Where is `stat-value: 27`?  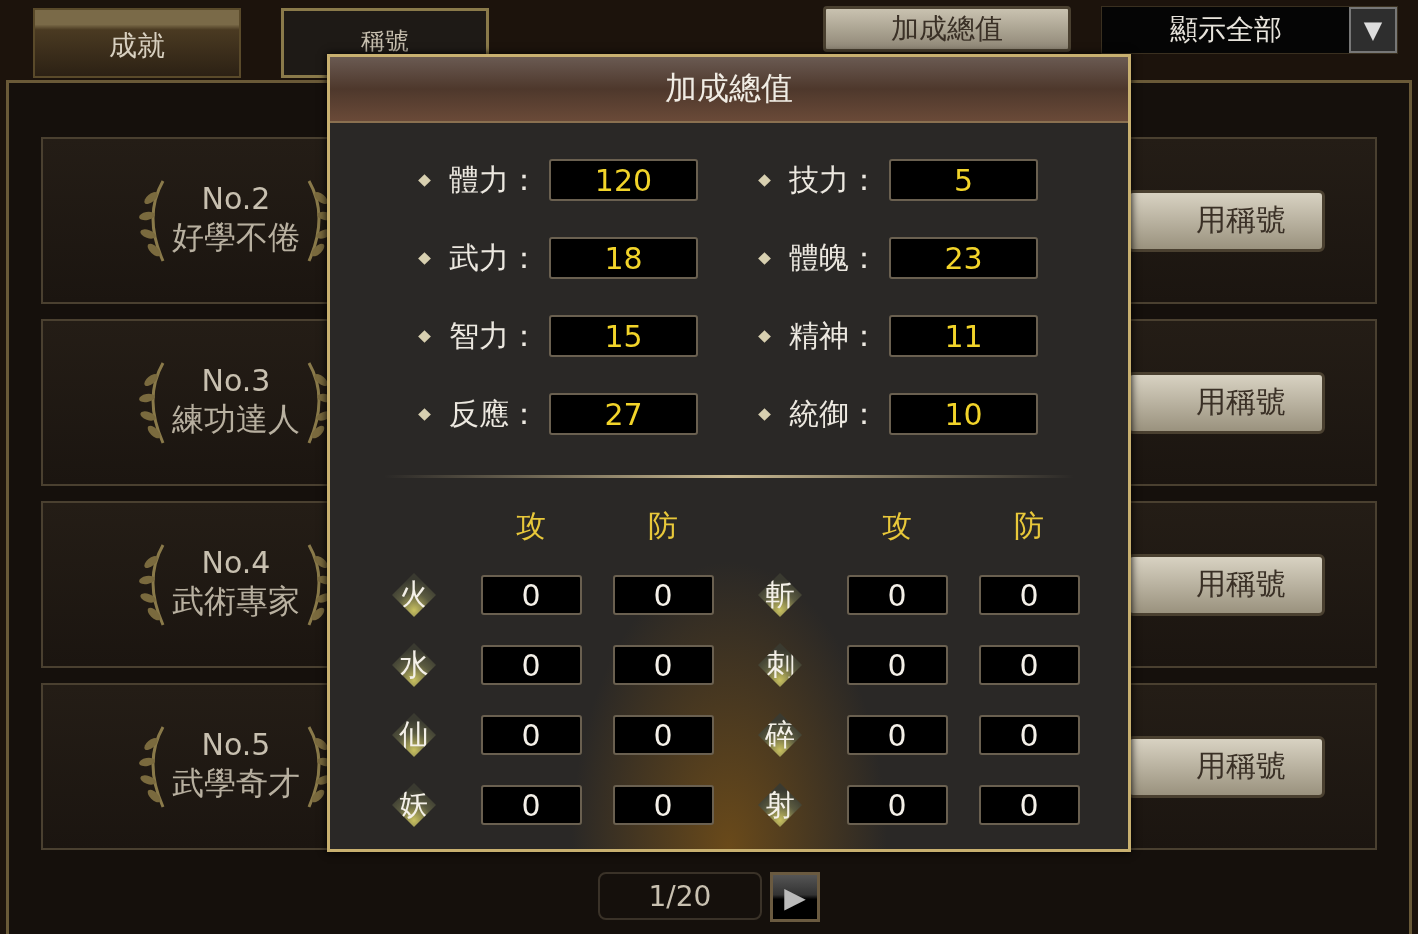 stat-value: 27 is located at coordinates (623, 414).